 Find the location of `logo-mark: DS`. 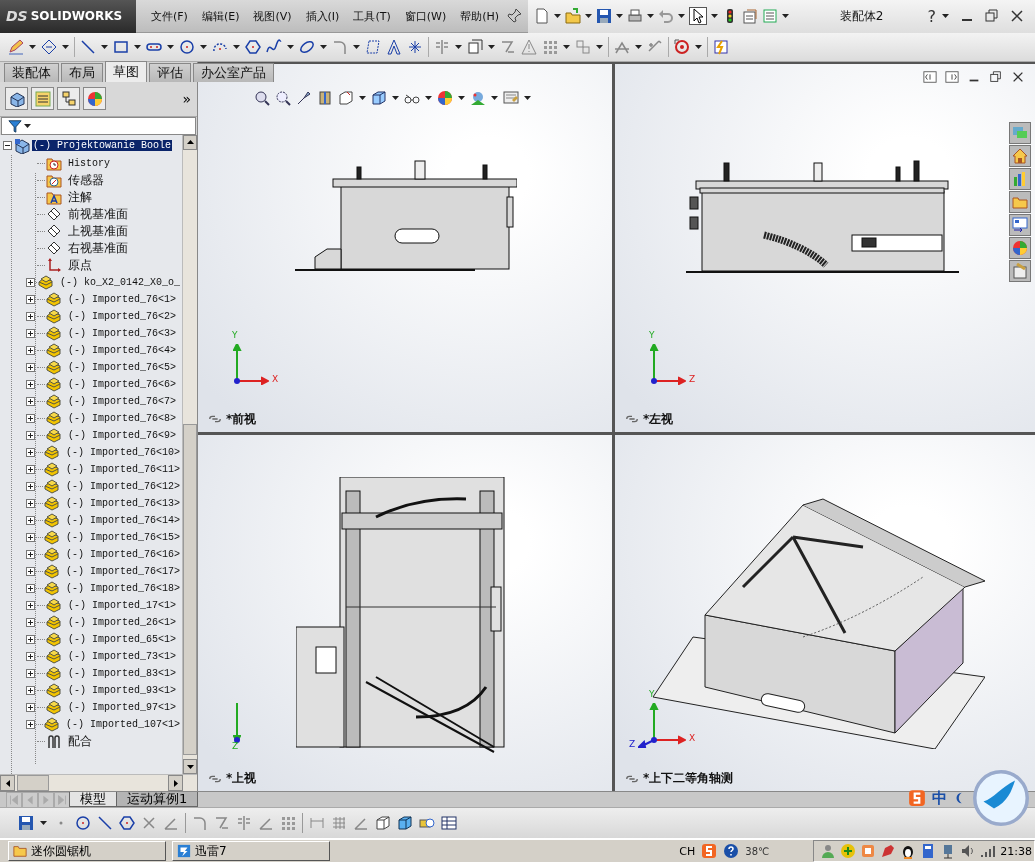

logo-mark: DS is located at coordinates (17, 16).